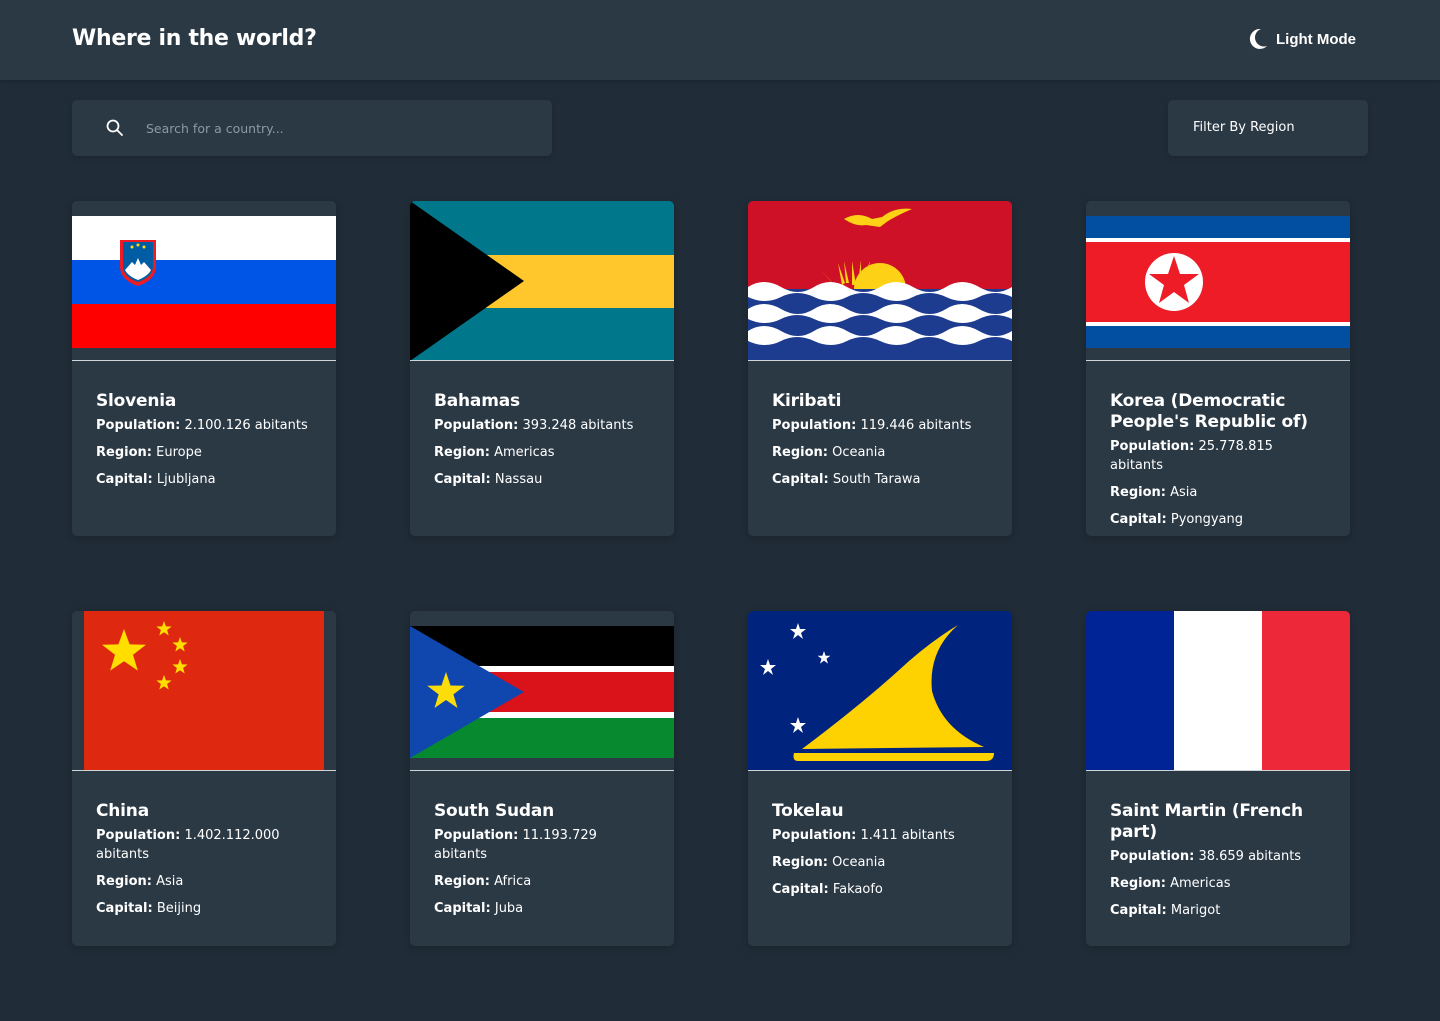  Describe the element at coordinates (1218, 691) in the screenshot. I see `saint-martin-flag` at that location.